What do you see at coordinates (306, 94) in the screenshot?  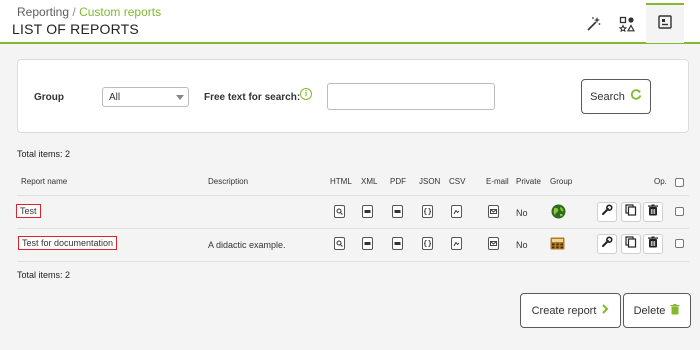 I see `info-icon: i` at bounding box center [306, 94].